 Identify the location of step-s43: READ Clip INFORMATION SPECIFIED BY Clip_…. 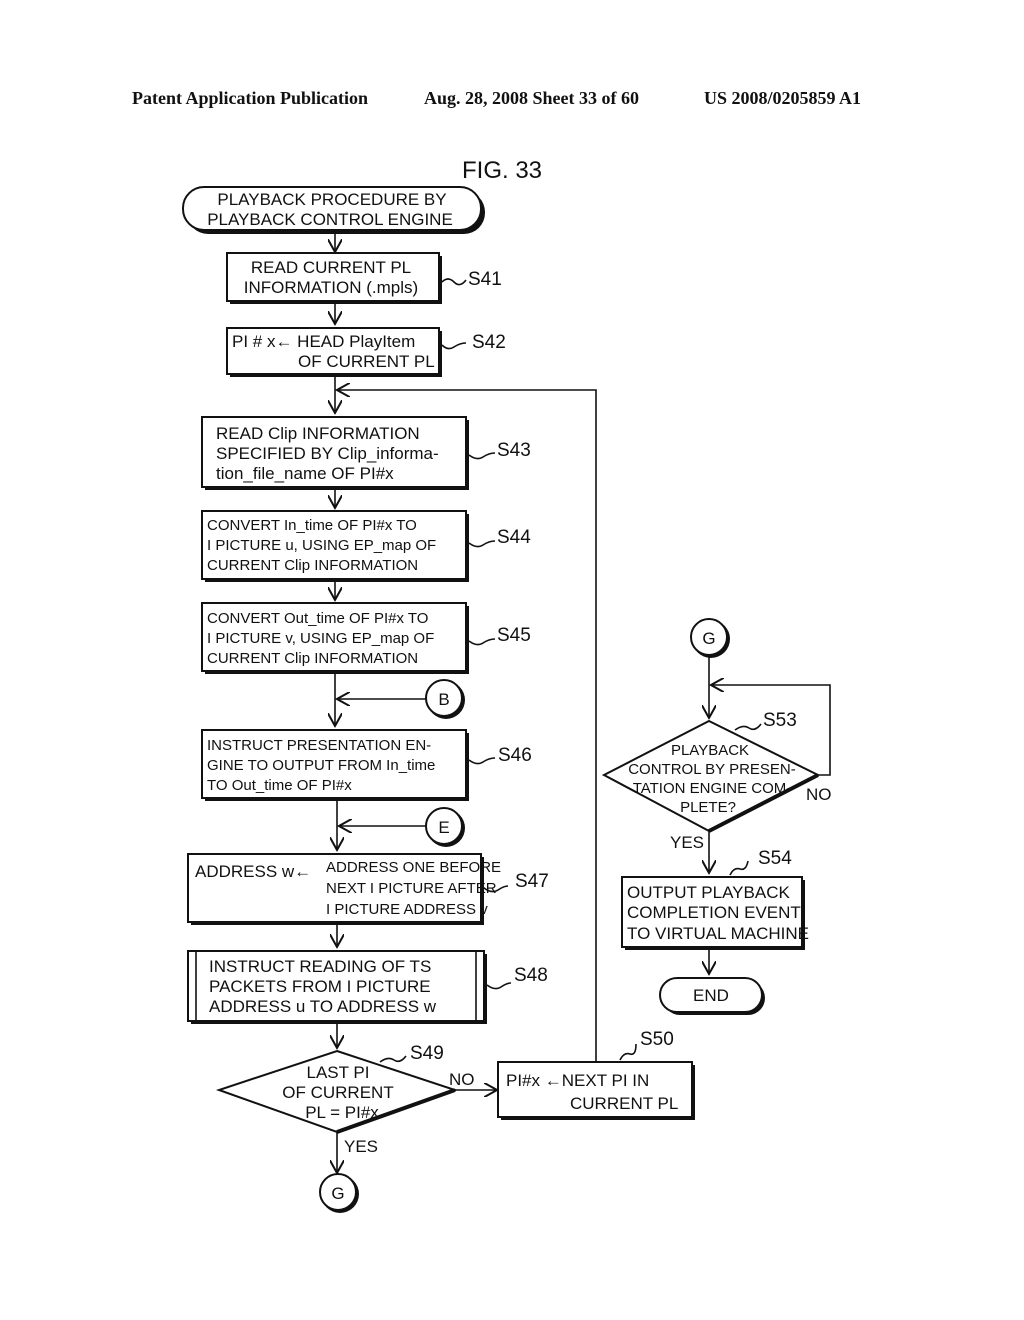
(366, 453).